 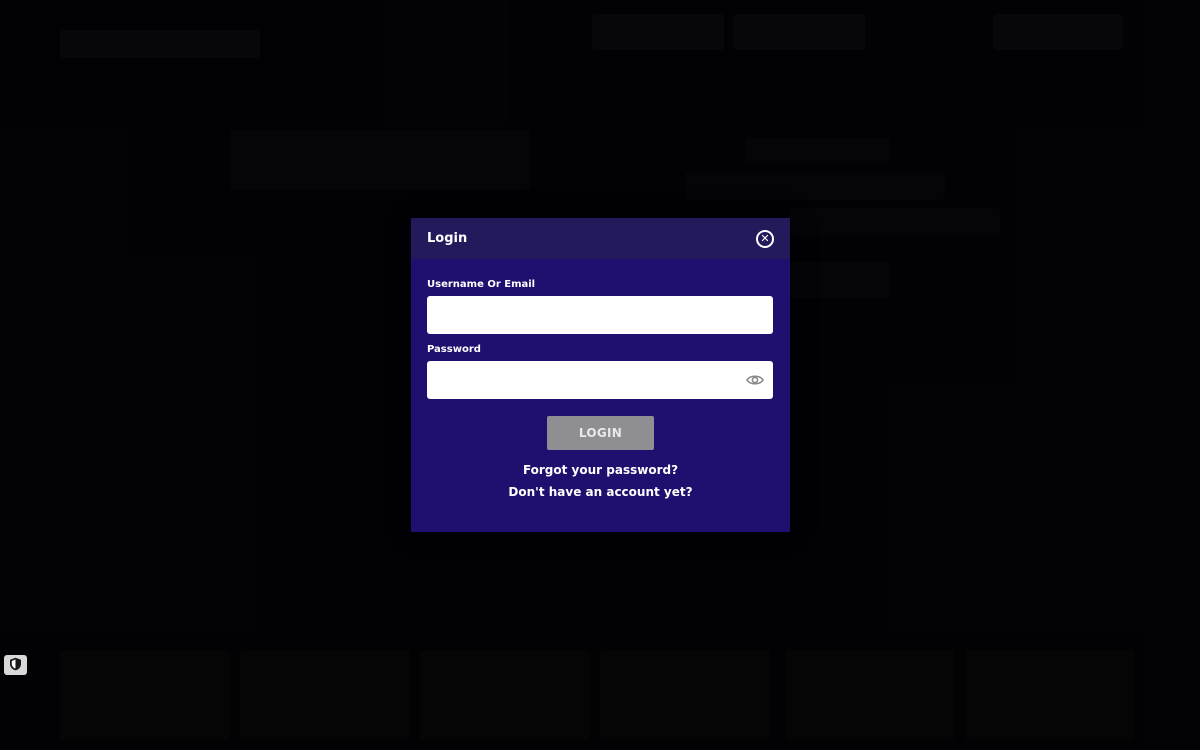 I want to click on password-input, so click(x=600, y=380).